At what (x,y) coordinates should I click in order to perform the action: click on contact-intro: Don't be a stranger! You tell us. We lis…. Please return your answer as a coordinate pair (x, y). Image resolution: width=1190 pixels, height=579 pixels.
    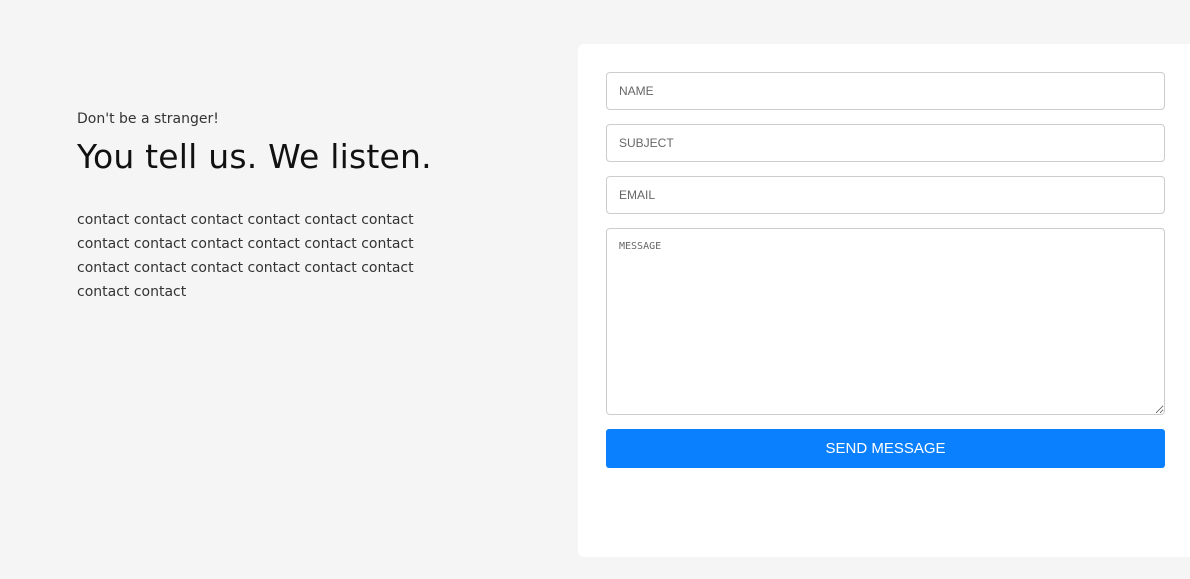
    Looking at the image, I should click on (277, 207).